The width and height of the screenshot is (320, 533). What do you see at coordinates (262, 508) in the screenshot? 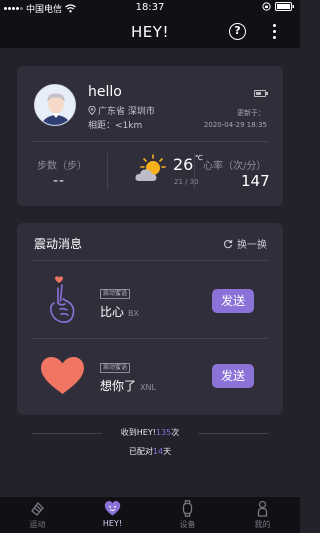
I see `person-icon` at bounding box center [262, 508].